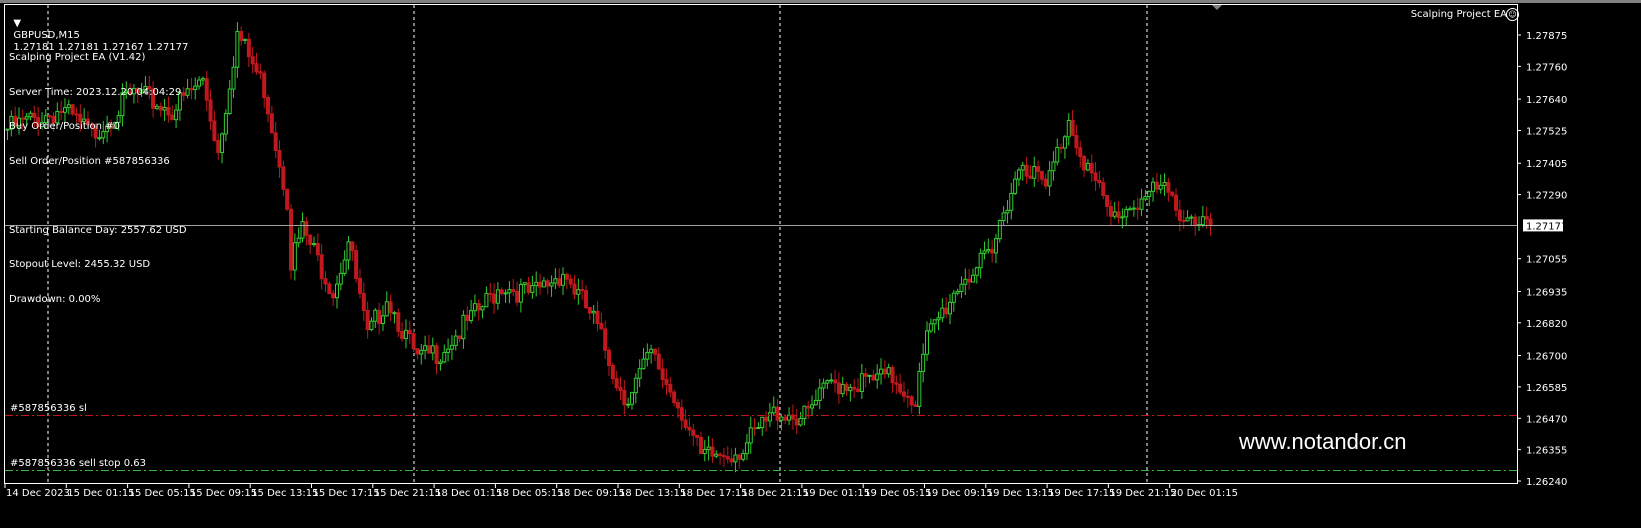  Describe the element at coordinates (17, 23) in the screenshot. I see `collapse-triangle-icon: ▼` at that location.